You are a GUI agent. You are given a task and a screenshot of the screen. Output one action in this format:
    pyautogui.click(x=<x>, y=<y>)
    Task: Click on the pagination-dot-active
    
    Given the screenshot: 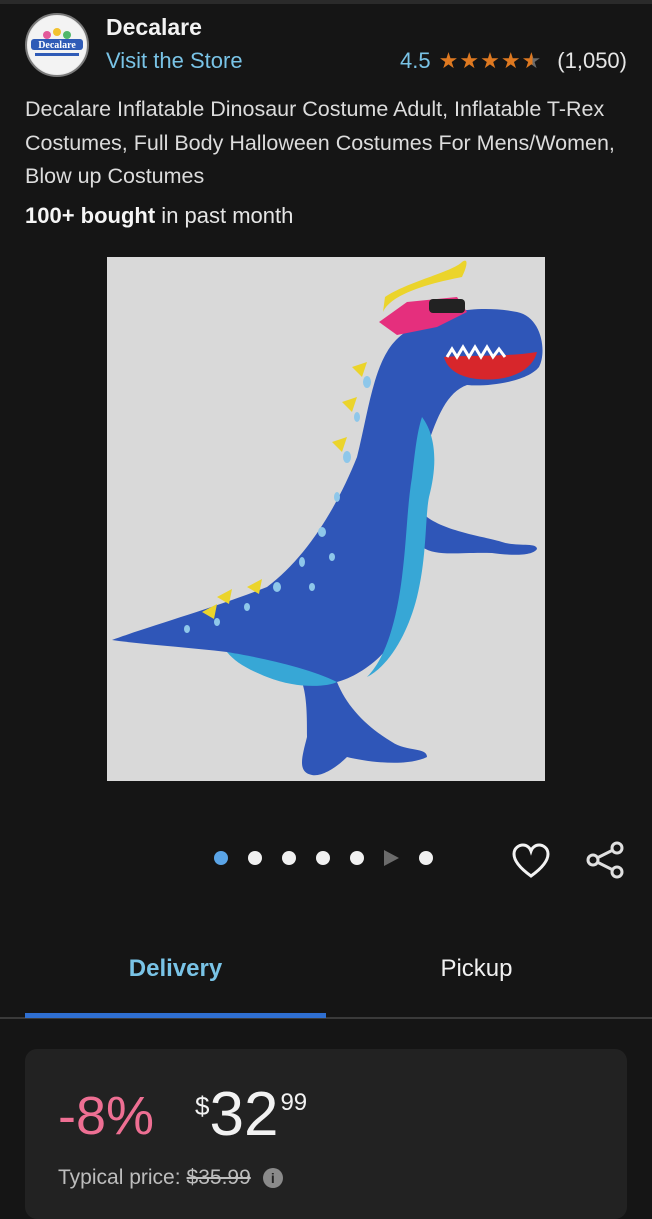 What is the action you would take?
    pyautogui.click(x=221, y=858)
    